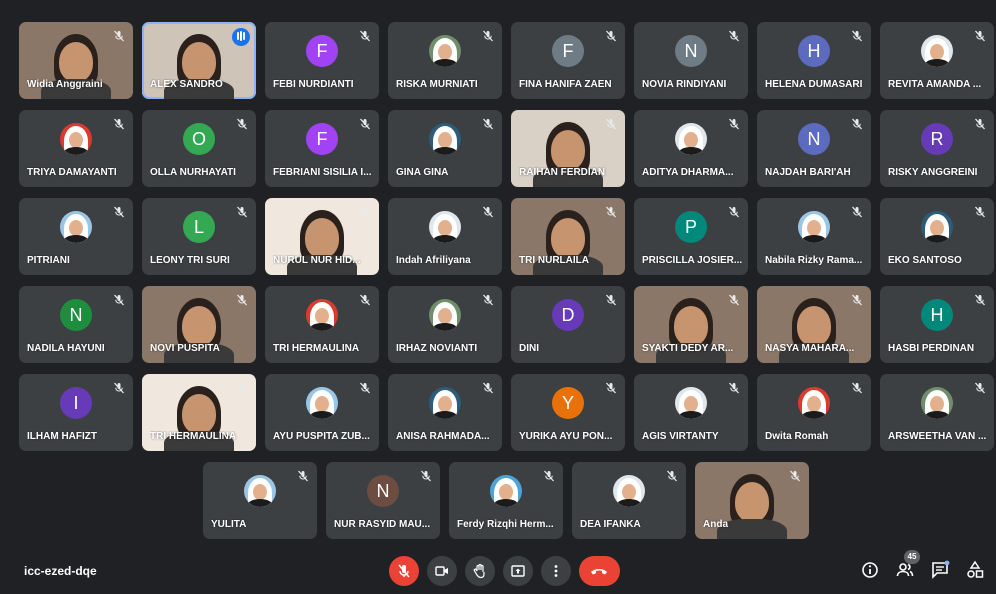 The image size is (996, 594). What do you see at coordinates (229, 524) in the screenshot?
I see `participant-name: YULITA` at bounding box center [229, 524].